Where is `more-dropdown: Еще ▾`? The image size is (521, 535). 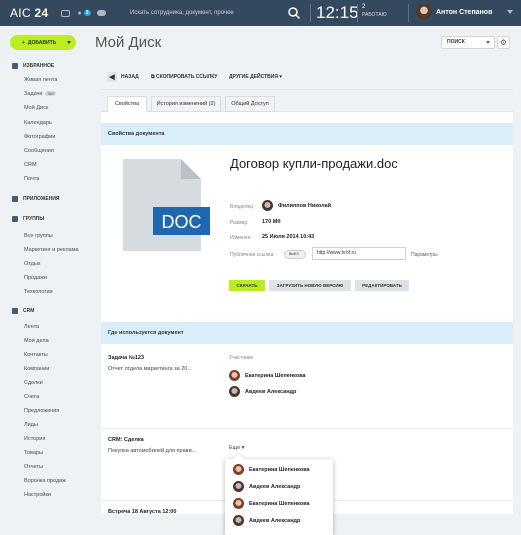 more-dropdown: Еще ▾ is located at coordinates (237, 448).